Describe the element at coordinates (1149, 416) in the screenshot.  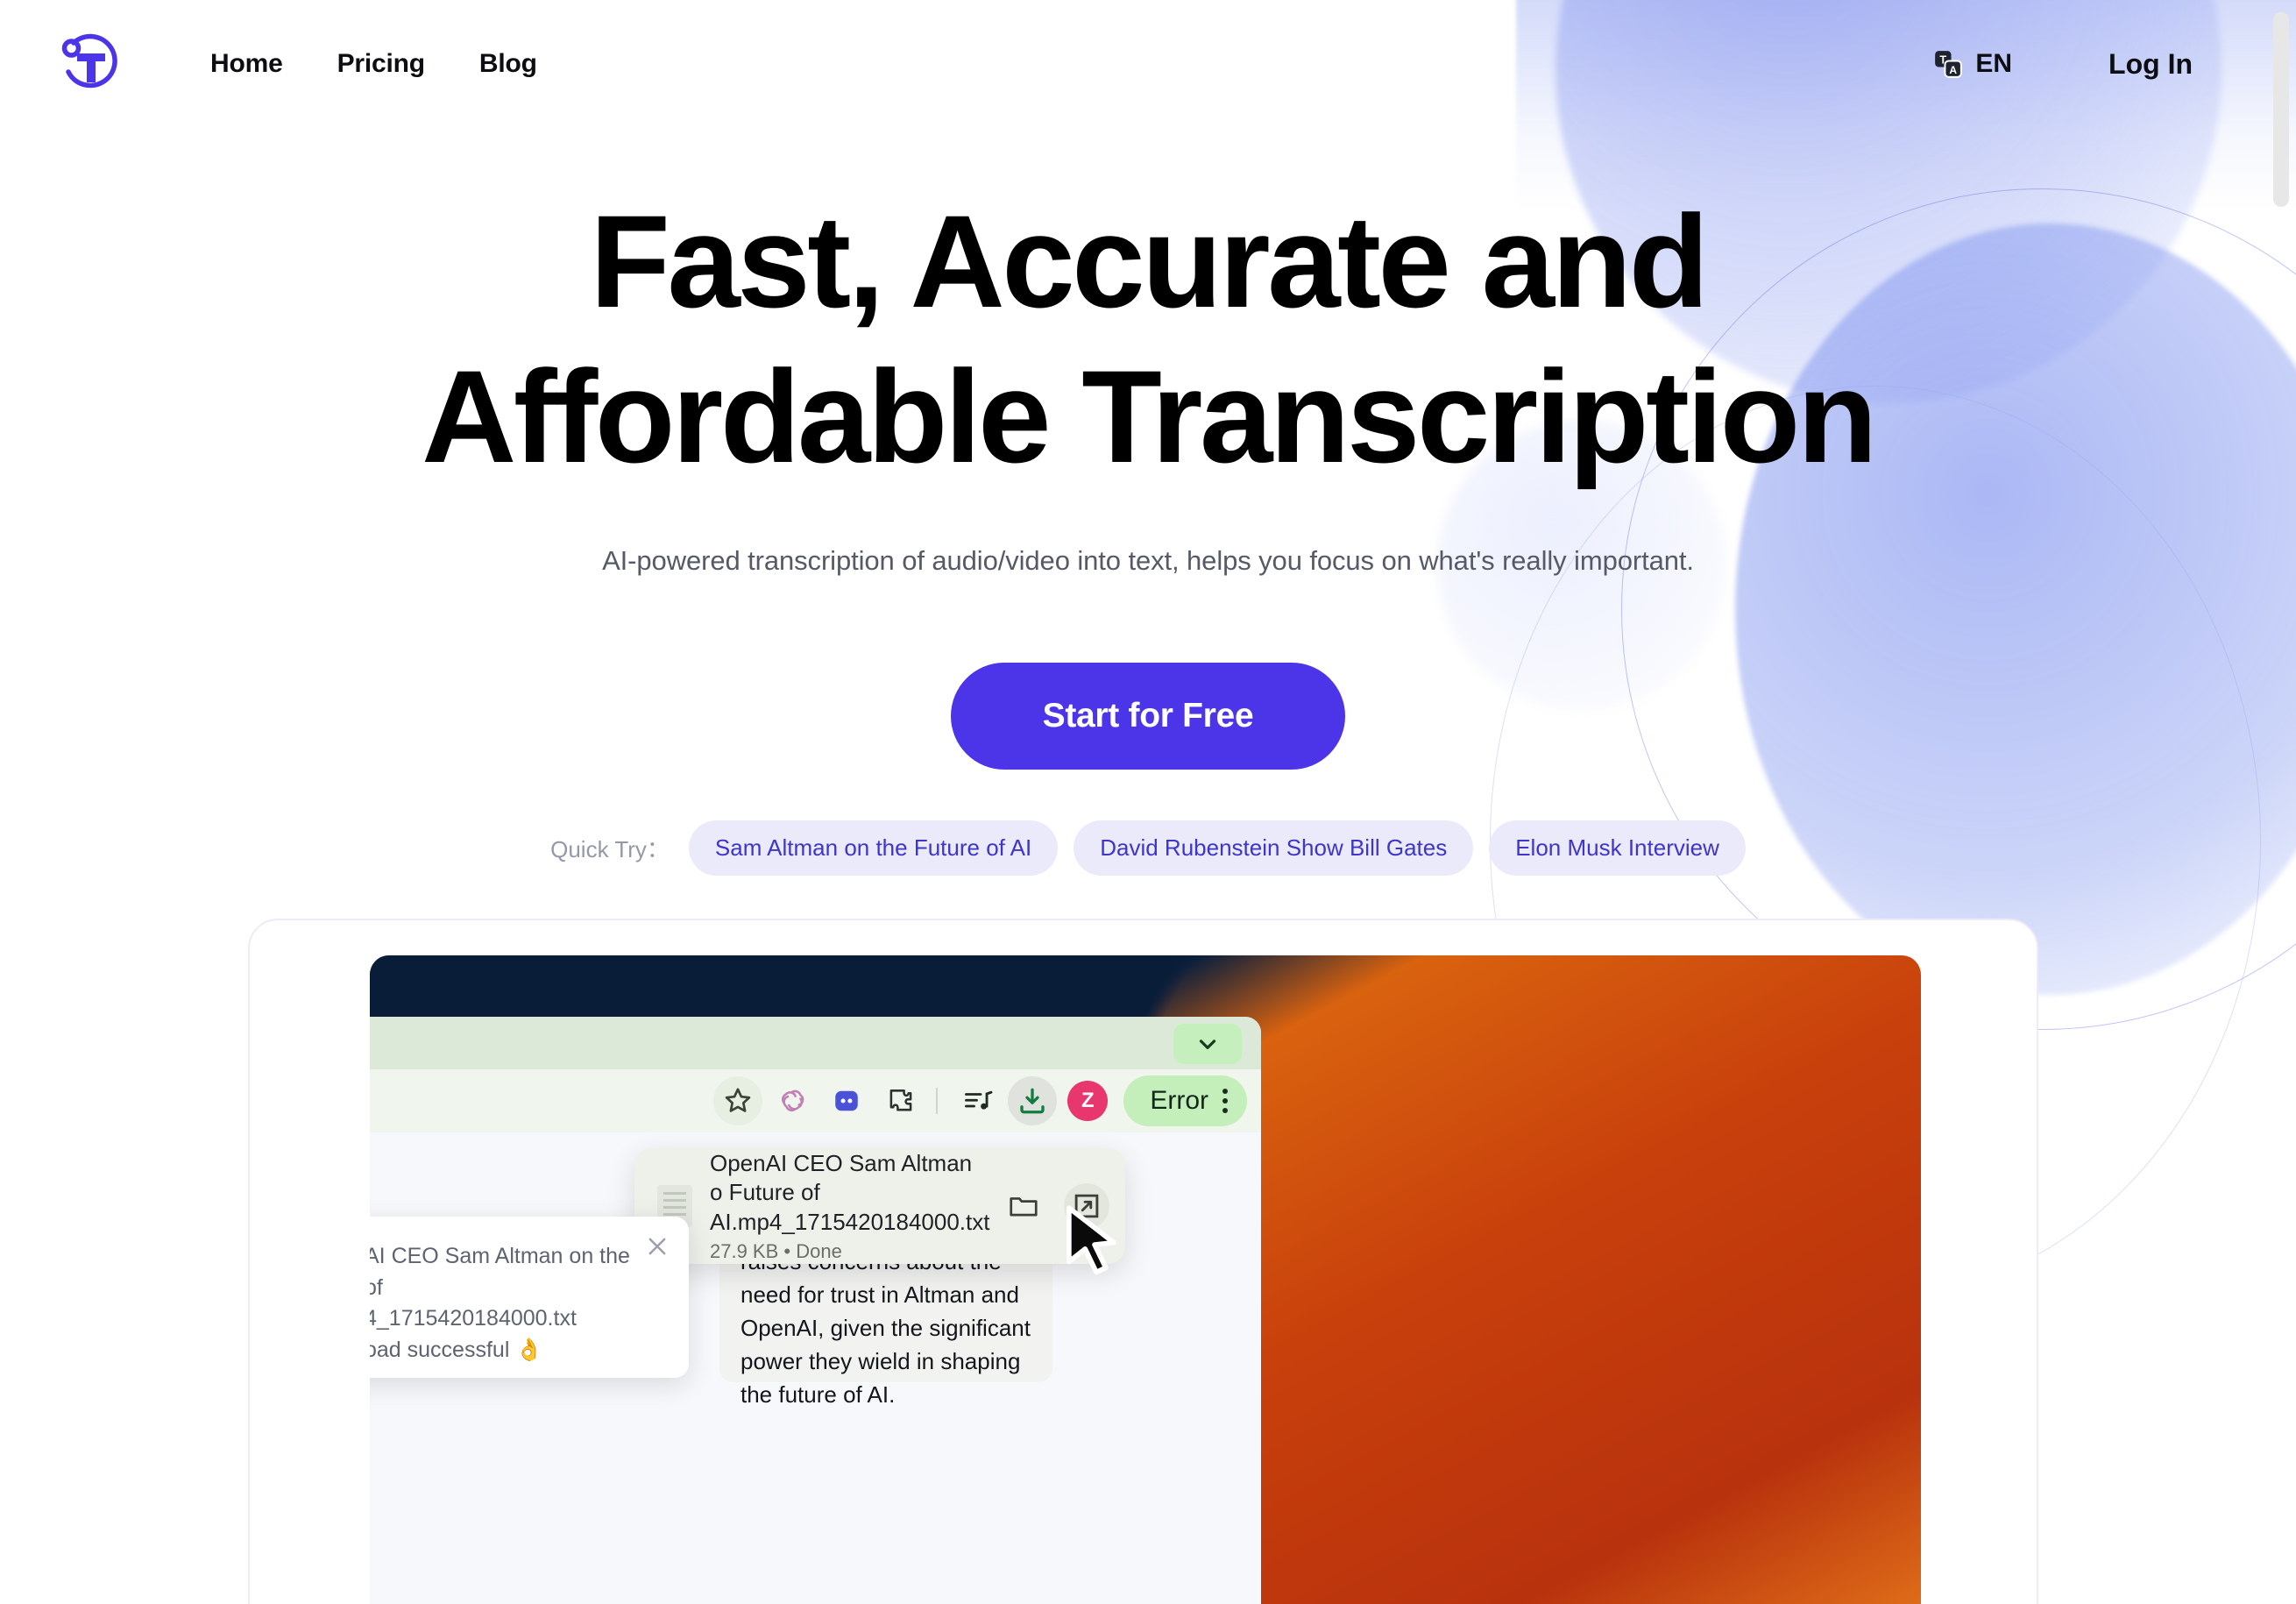
I see `hero-title-line-2: Affordable Transcription` at that location.